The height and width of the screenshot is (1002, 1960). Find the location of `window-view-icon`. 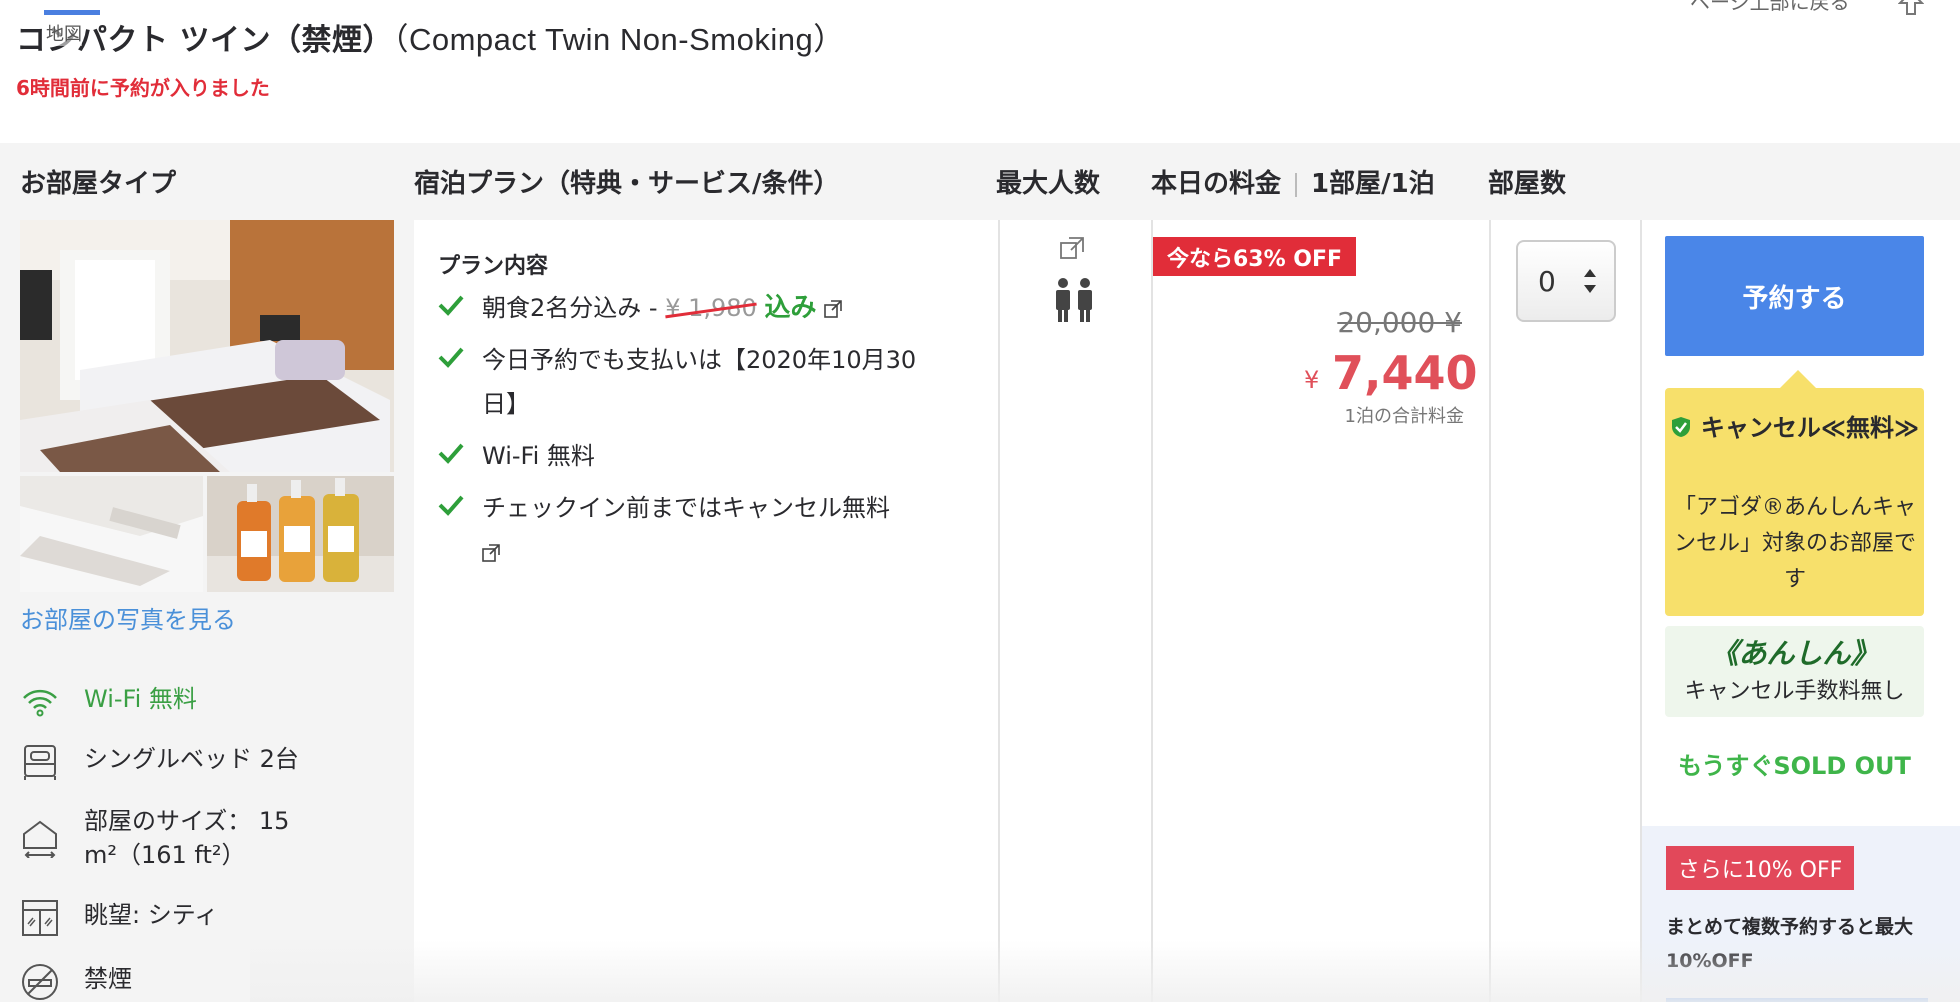

window-view-icon is located at coordinates (40, 918).